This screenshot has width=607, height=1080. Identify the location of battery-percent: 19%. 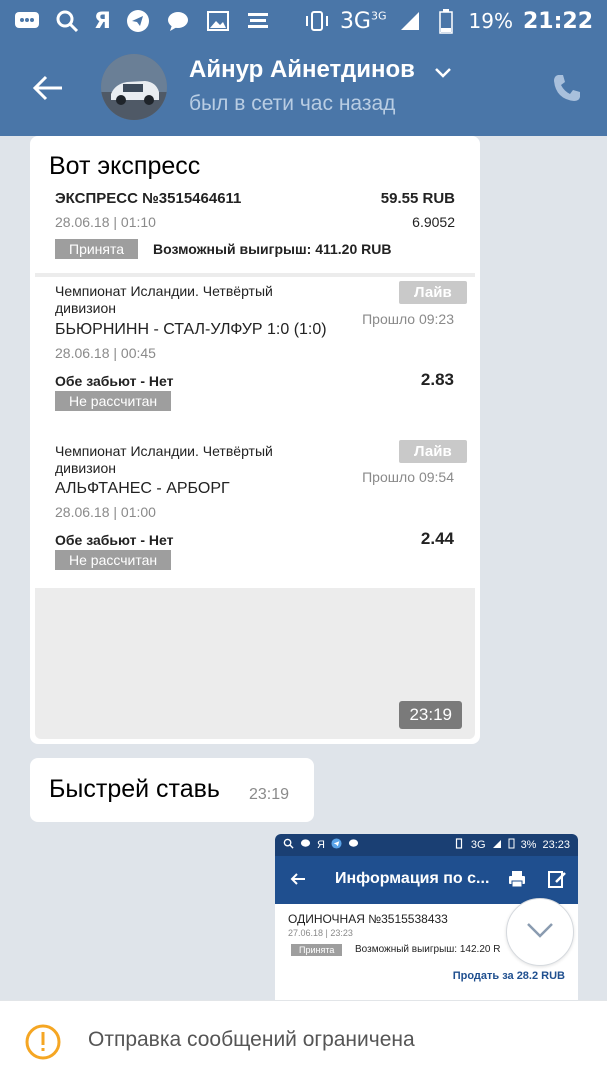
(490, 21).